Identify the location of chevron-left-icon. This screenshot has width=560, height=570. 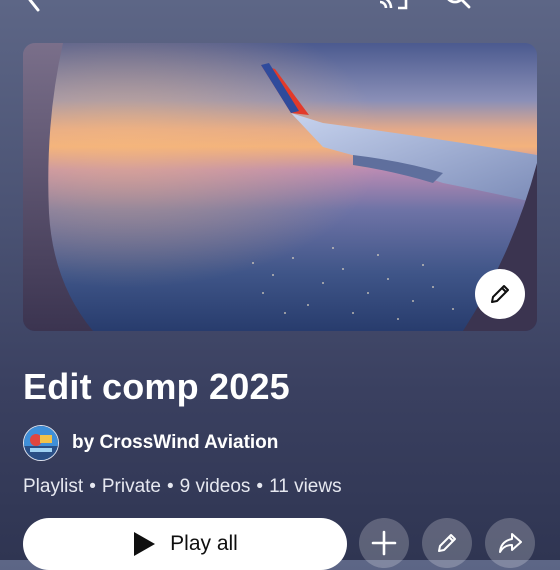
(34, 6).